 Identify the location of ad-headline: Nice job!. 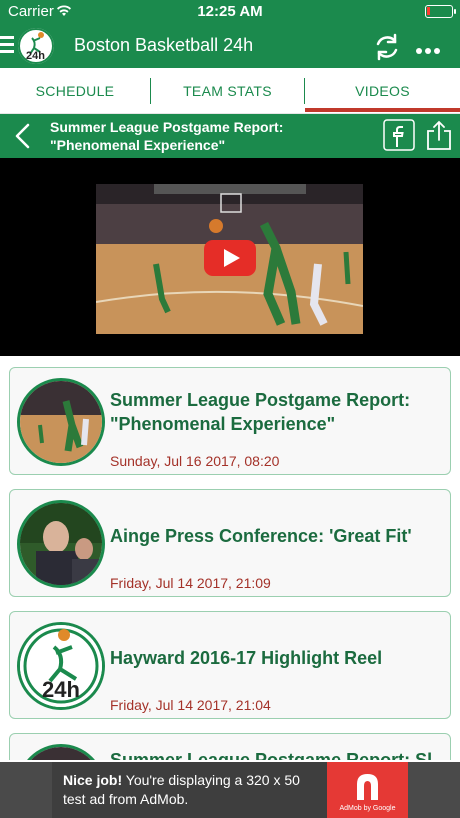
(93, 780).